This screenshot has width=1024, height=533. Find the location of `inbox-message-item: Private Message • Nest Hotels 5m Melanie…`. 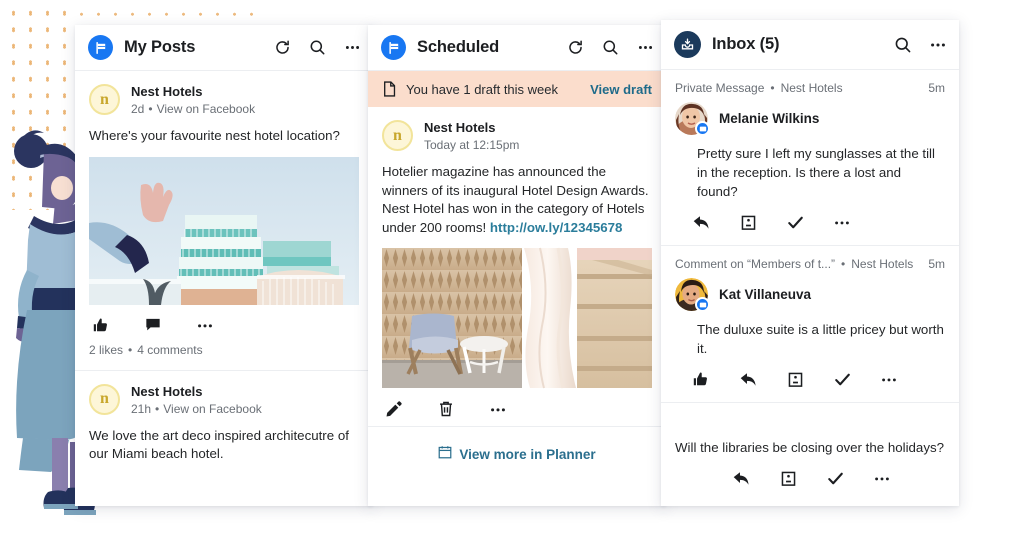

inbox-message-item: Private Message • Nest Hotels 5m Melanie… is located at coordinates (810, 157).